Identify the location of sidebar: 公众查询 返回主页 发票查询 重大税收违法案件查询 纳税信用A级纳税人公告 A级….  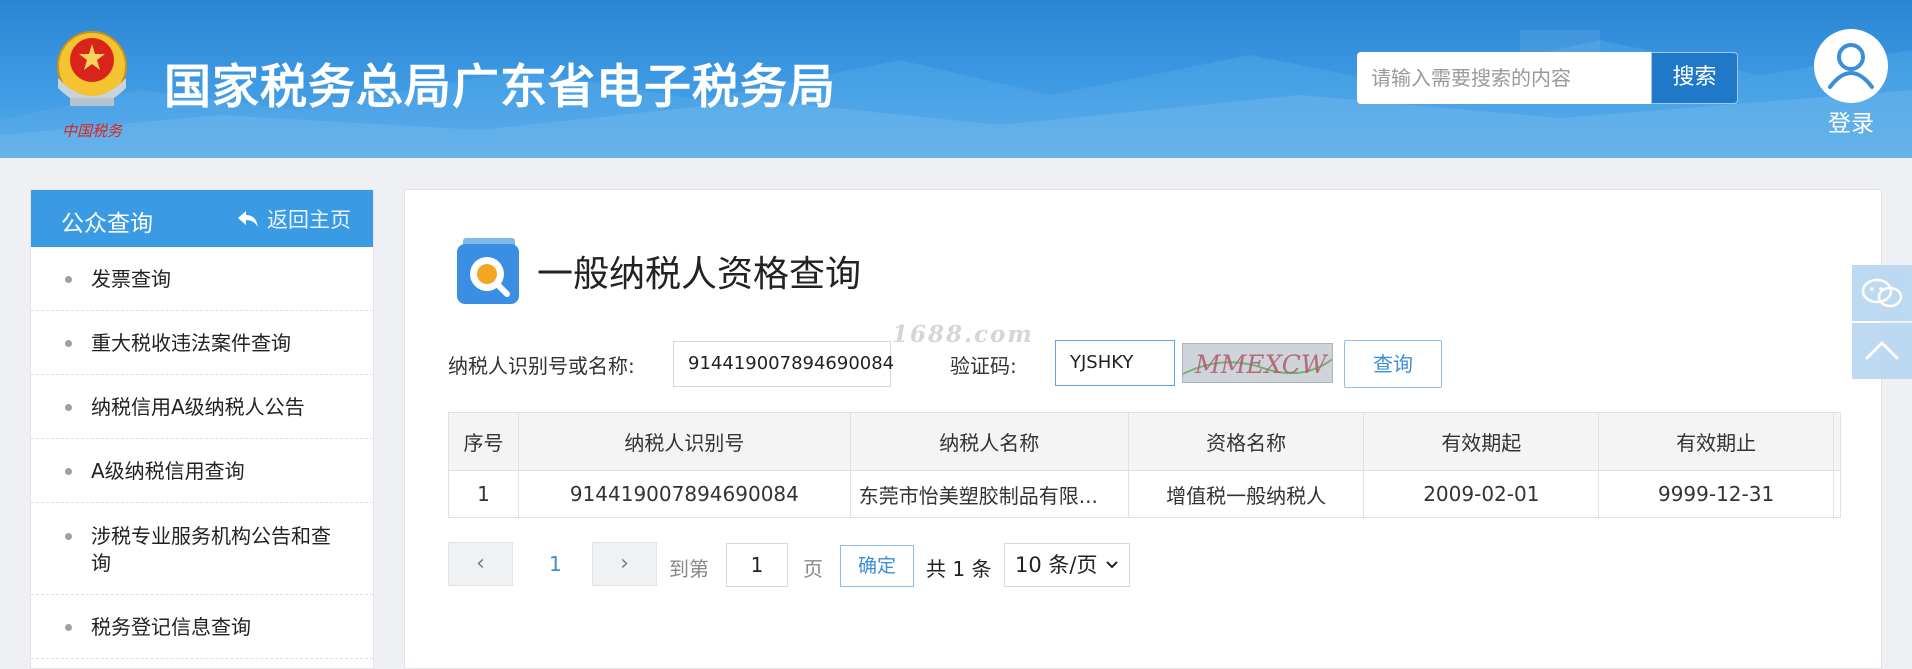
(202, 429).